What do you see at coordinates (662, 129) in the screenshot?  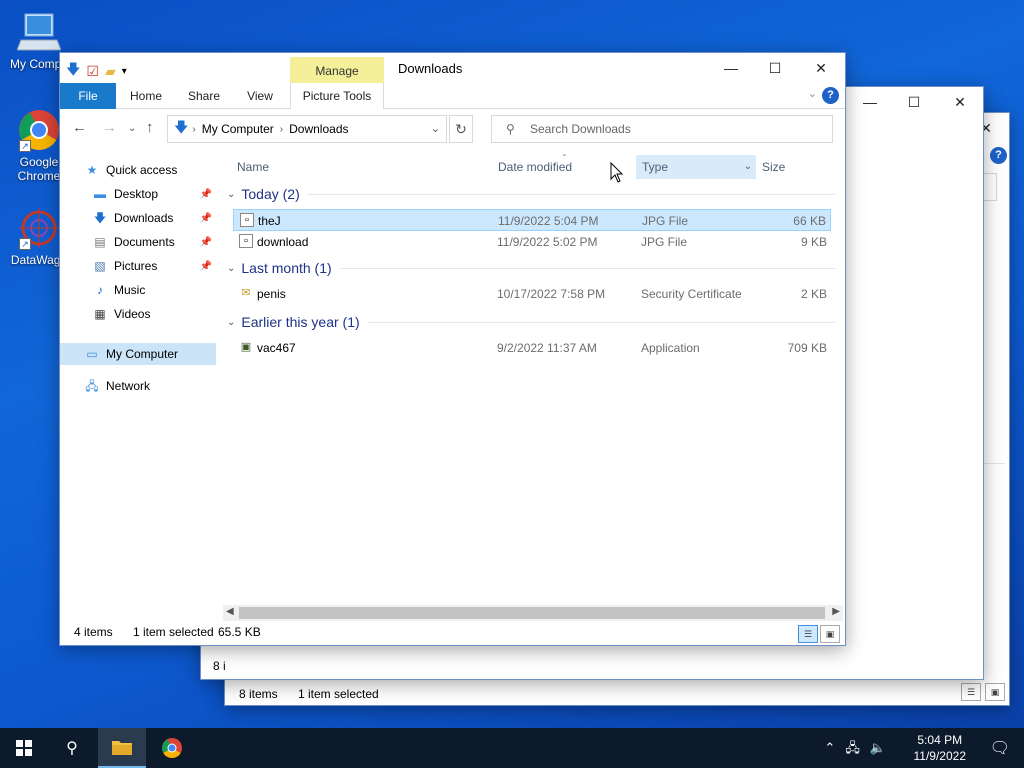 I see `search-input: ⚲ Search Downloads` at bounding box center [662, 129].